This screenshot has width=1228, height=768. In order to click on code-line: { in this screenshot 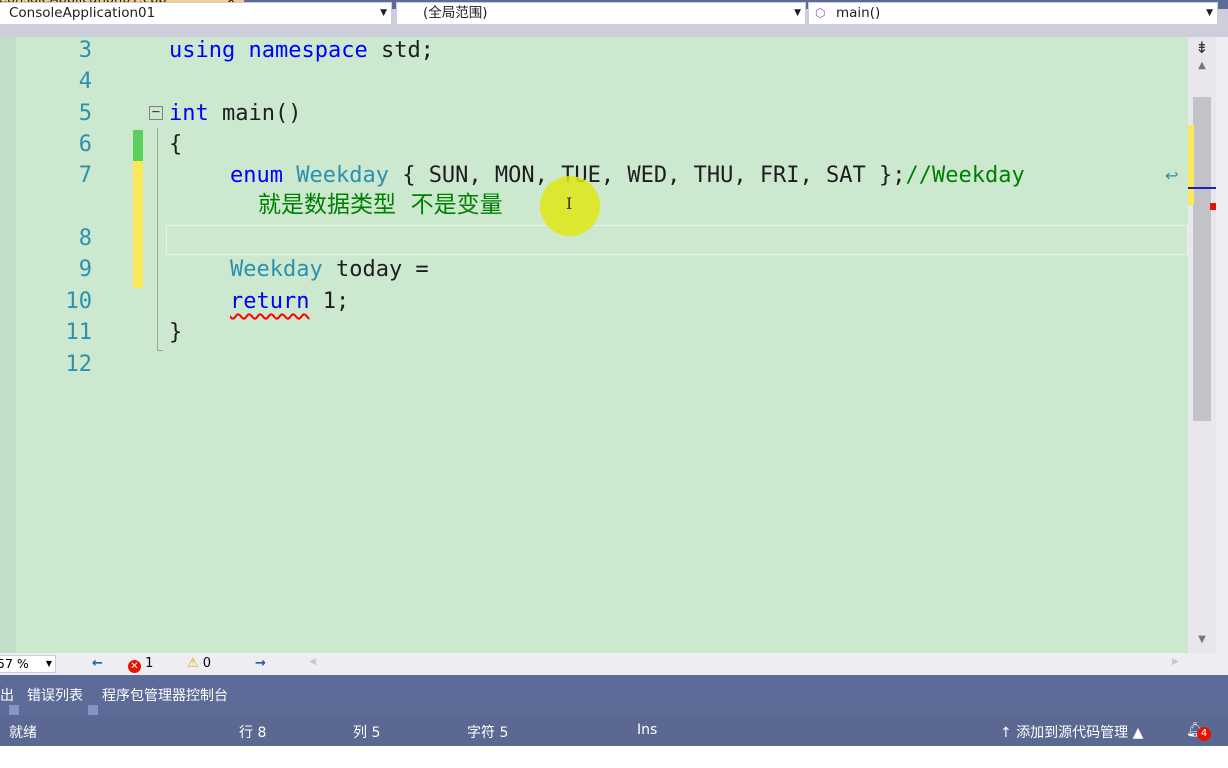, I will do `click(176, 144)`.